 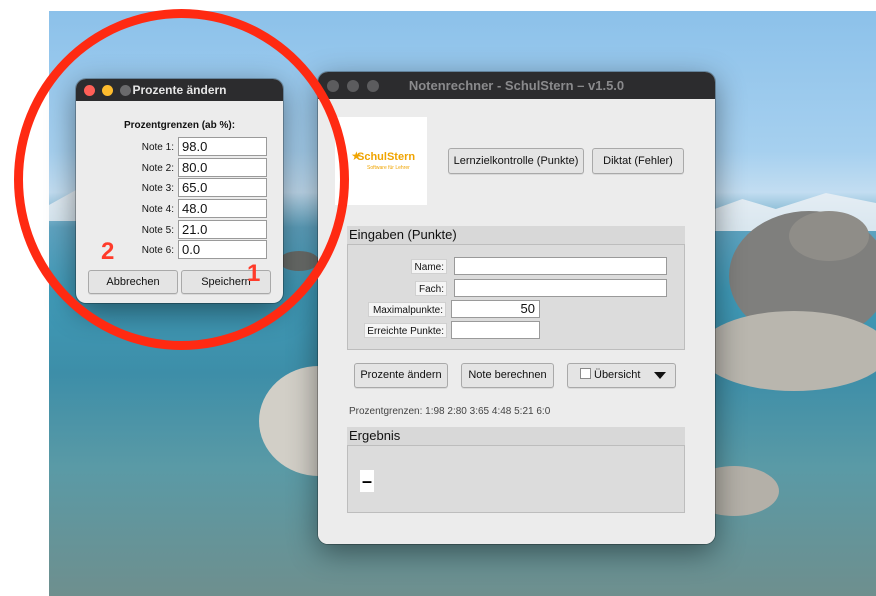 I want to click on erreichte-punkte-input, so click(x=495, y=330).